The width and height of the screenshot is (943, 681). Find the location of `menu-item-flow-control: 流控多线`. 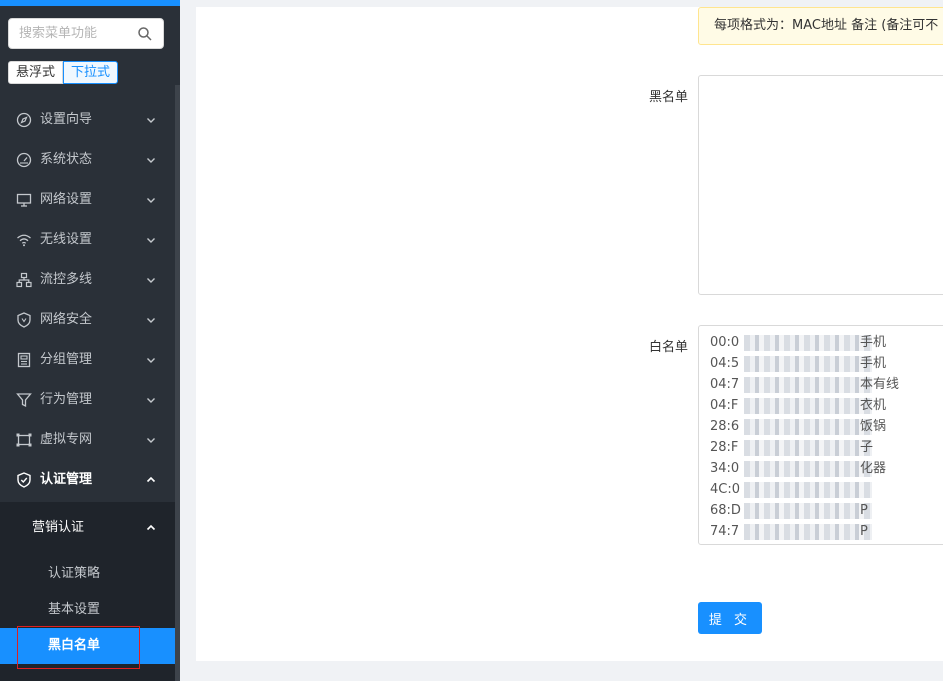

menu-item-flow-control: 流控多线 is located at coordinates (87, 280).